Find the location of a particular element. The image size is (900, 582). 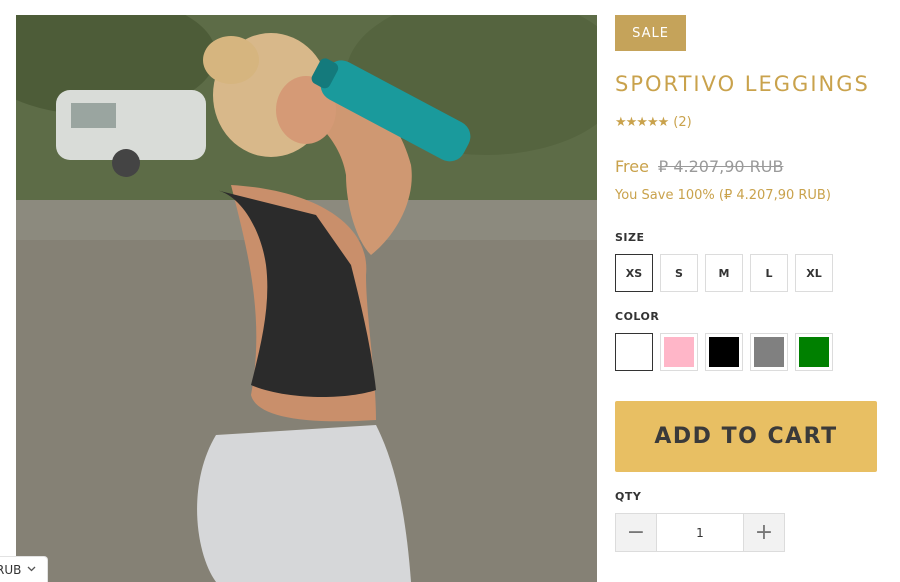

product-rating: ★★★★★ (2) is located at coordinates (653, 122).